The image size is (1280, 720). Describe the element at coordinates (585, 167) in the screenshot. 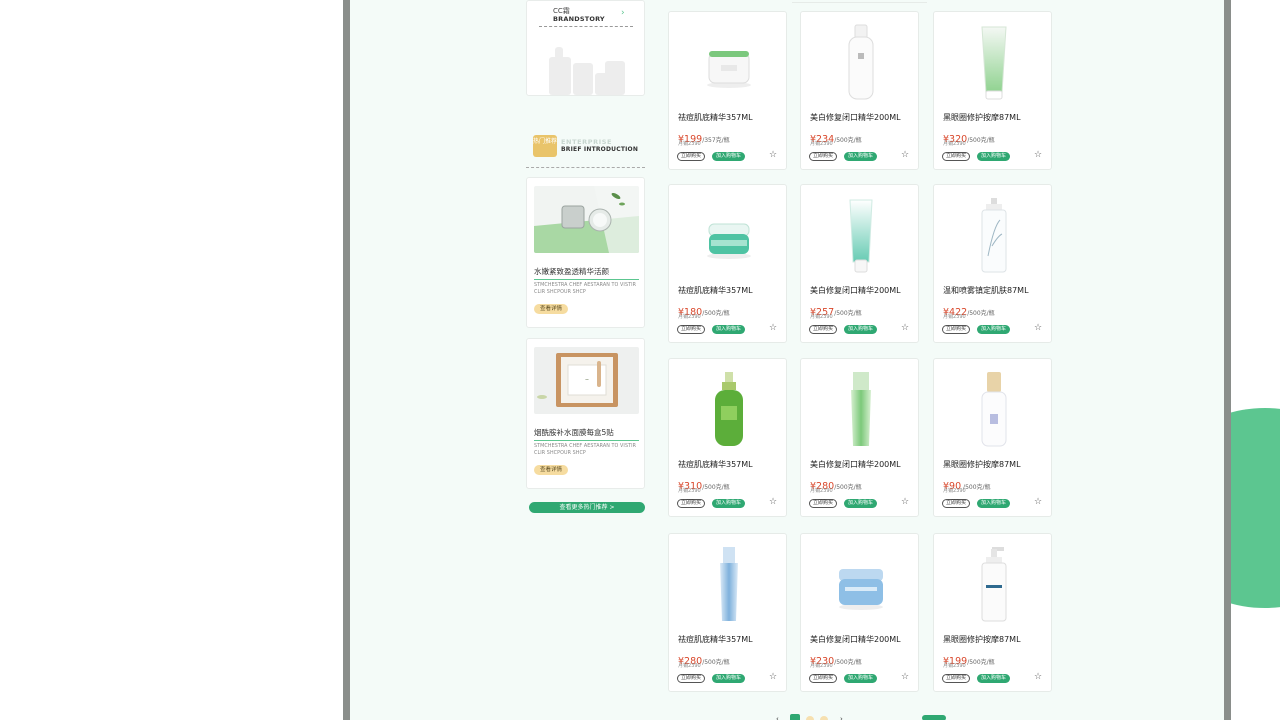

I see `divider` at that location.